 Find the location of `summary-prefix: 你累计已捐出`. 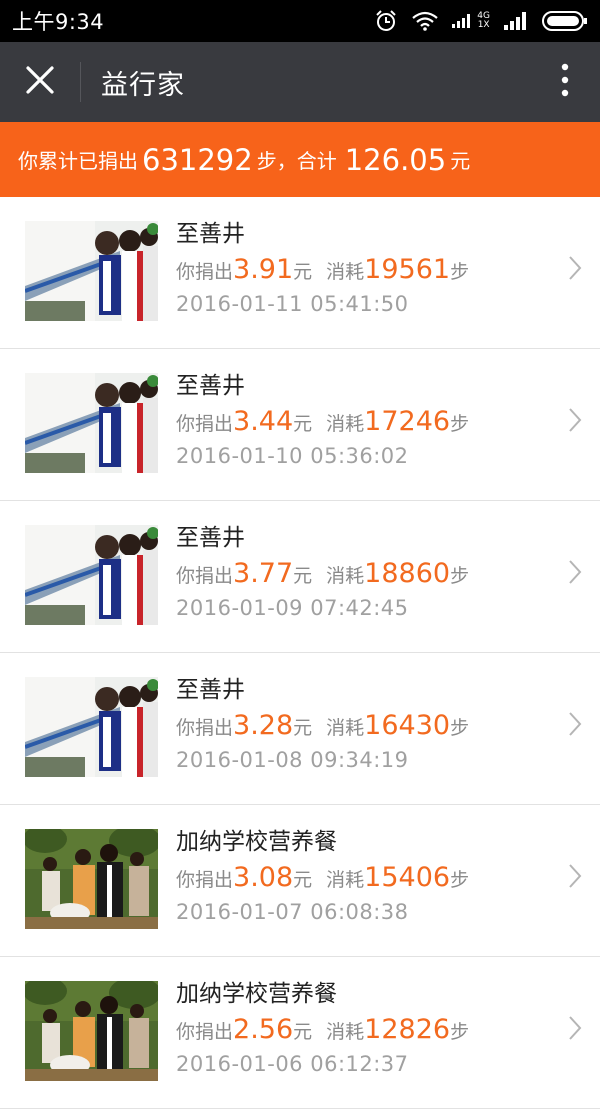

summary-prefix: 你累计已捐出 is located at coordinates (78, 161).